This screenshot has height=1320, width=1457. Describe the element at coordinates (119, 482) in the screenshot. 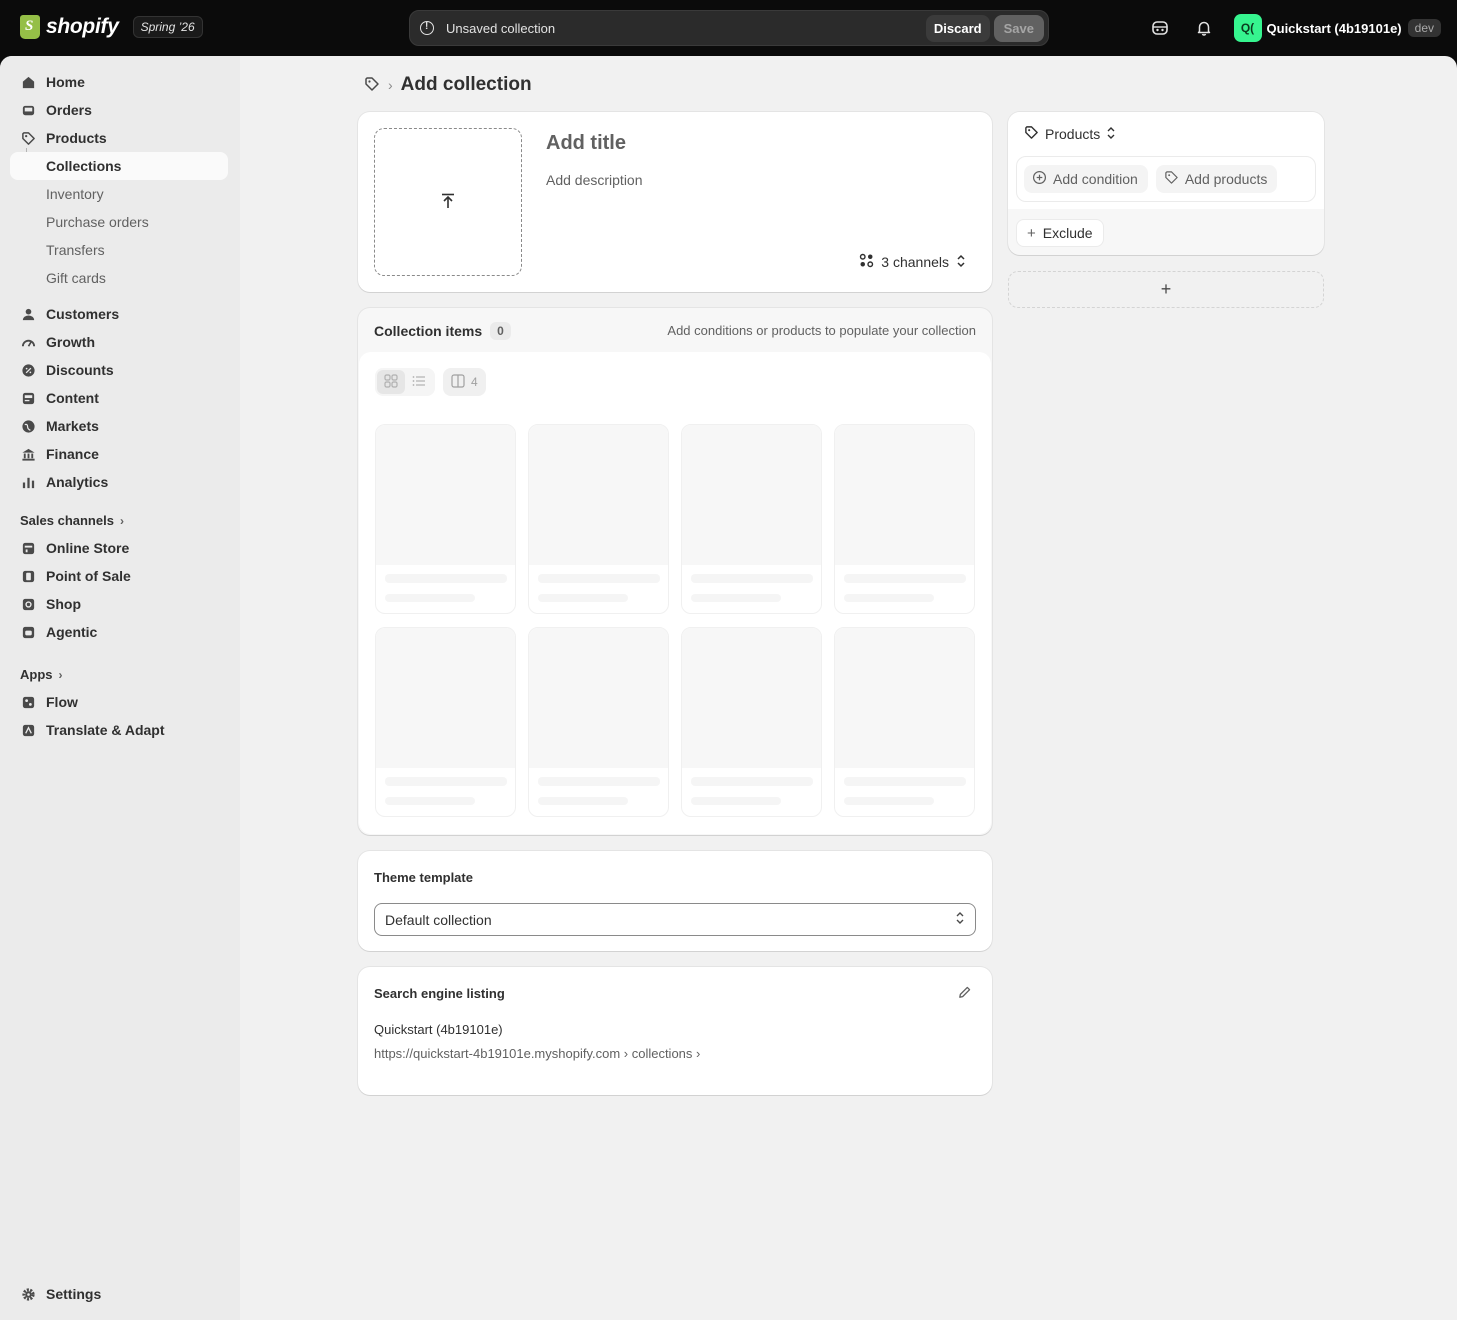

I see `sidebar-item-analytics: Analytics` at that location.